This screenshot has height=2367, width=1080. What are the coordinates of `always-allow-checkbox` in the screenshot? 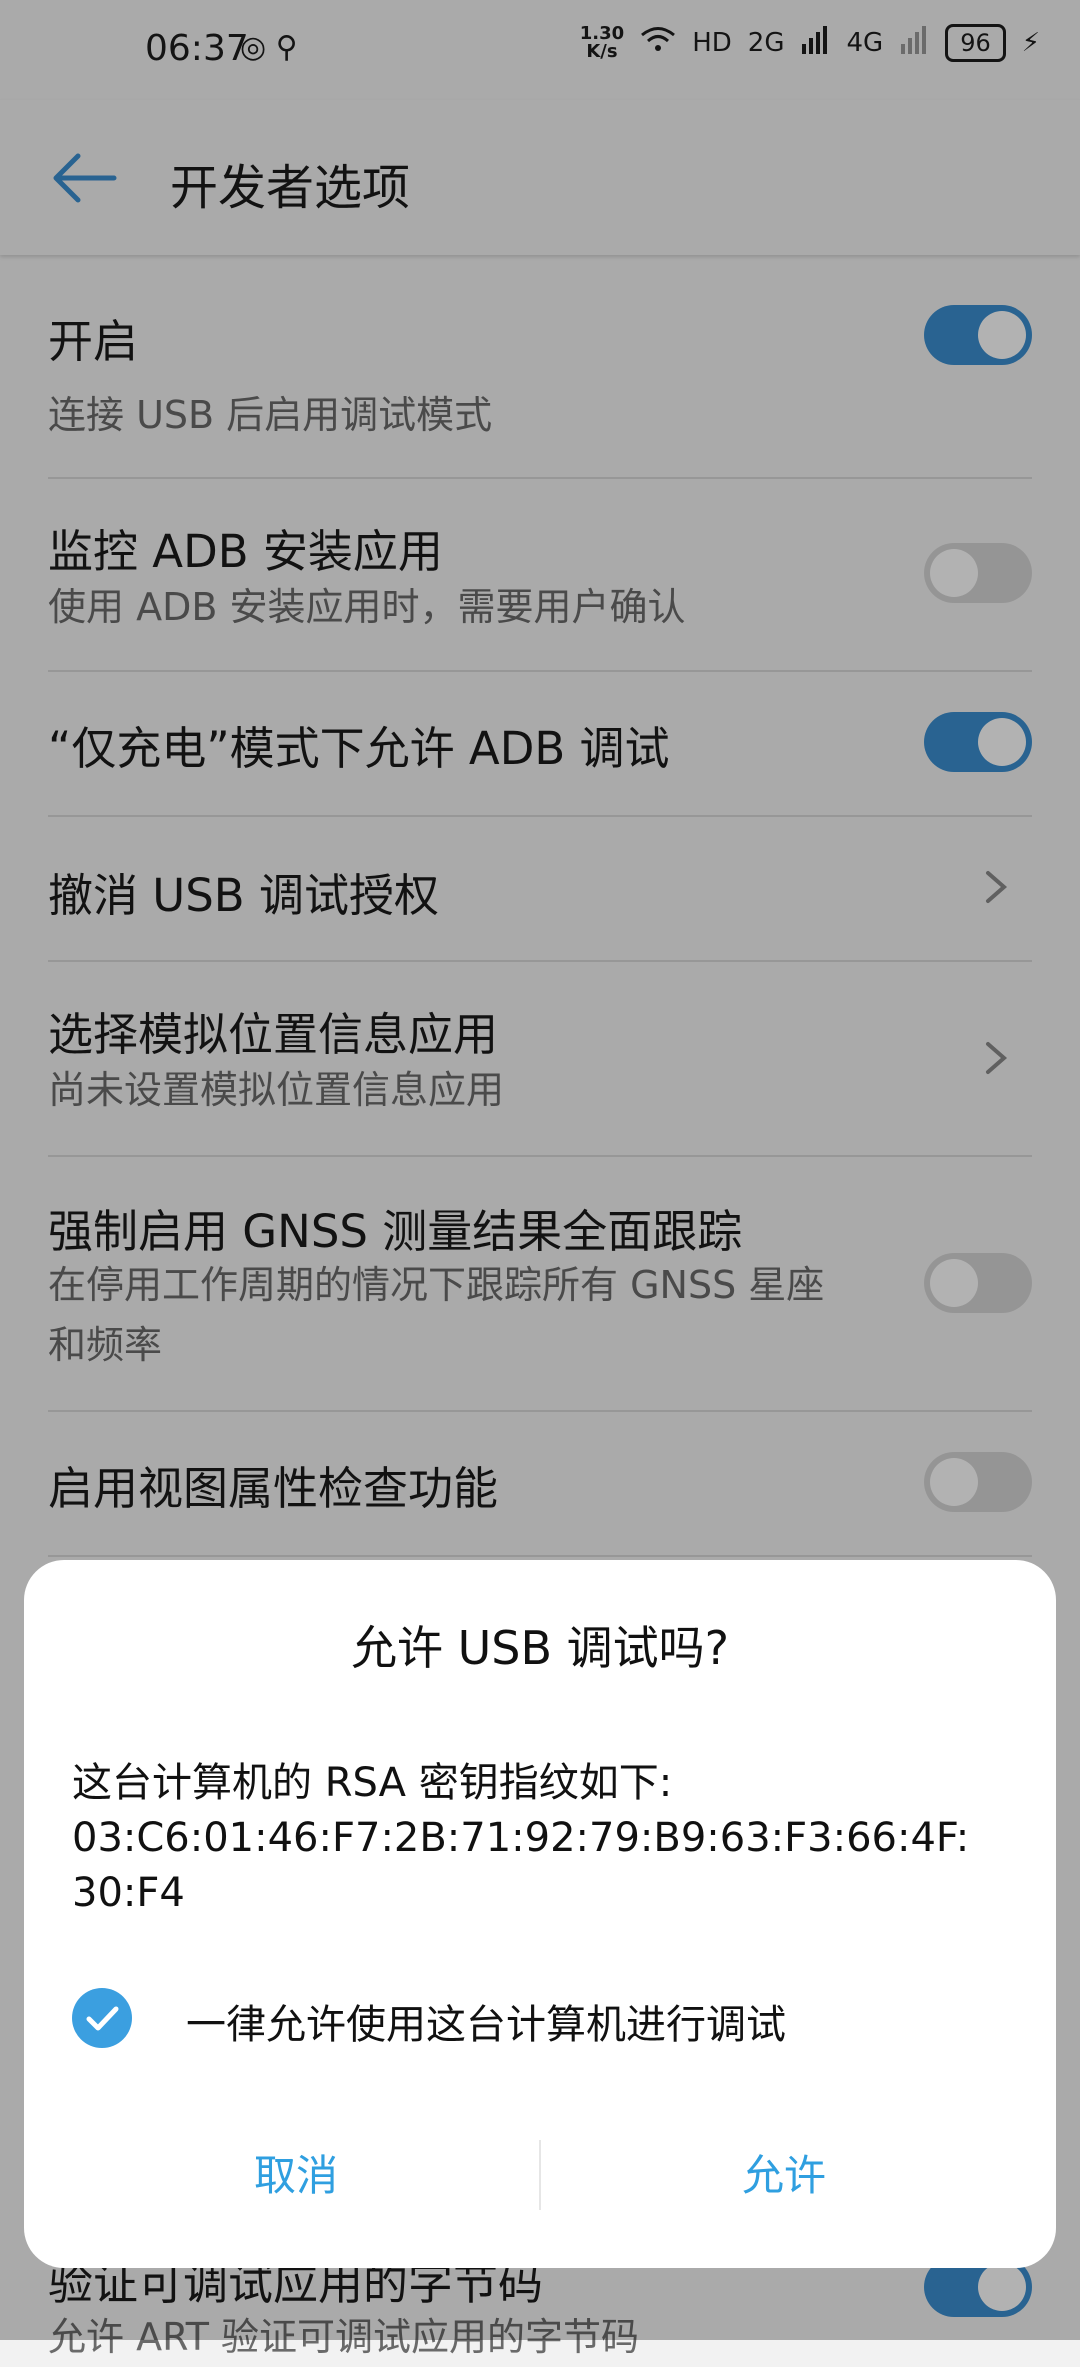 It's located at (102, 2018).